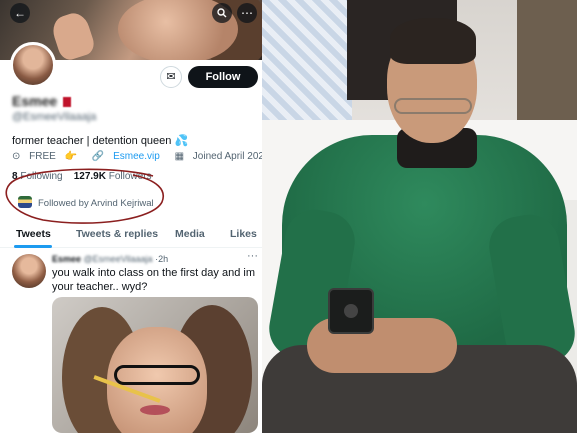  What do you see at coordinates (54, 117) in the screenshot?
I see `profile-handle: @EsmeeVilaaaja` at bounding box center [54, 117].